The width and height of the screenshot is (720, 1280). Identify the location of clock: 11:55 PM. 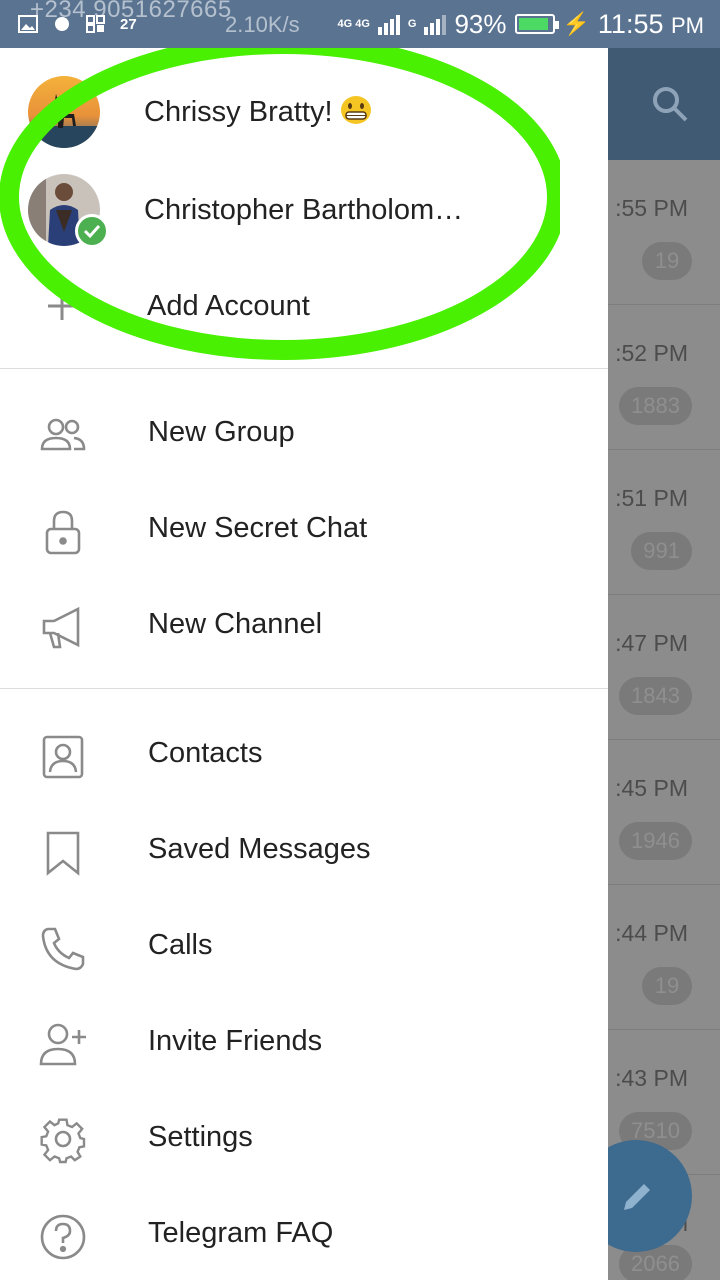
(650, 23).